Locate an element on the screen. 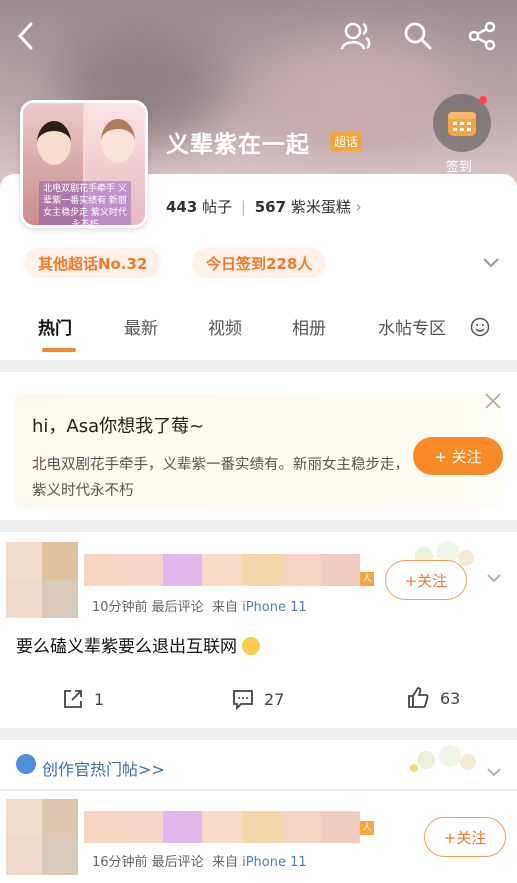 The height and width of the screenshot is (883, 517). tab-hot: 热门 is located at coordinates (55, 326).